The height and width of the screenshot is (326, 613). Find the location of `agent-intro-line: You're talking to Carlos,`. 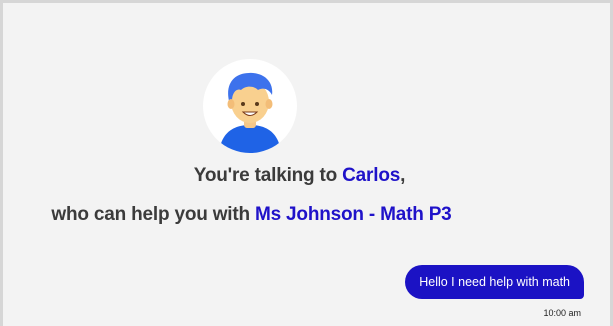

agent-intro-line: You're talking to Carlos, is located at coordinates (301, 176).